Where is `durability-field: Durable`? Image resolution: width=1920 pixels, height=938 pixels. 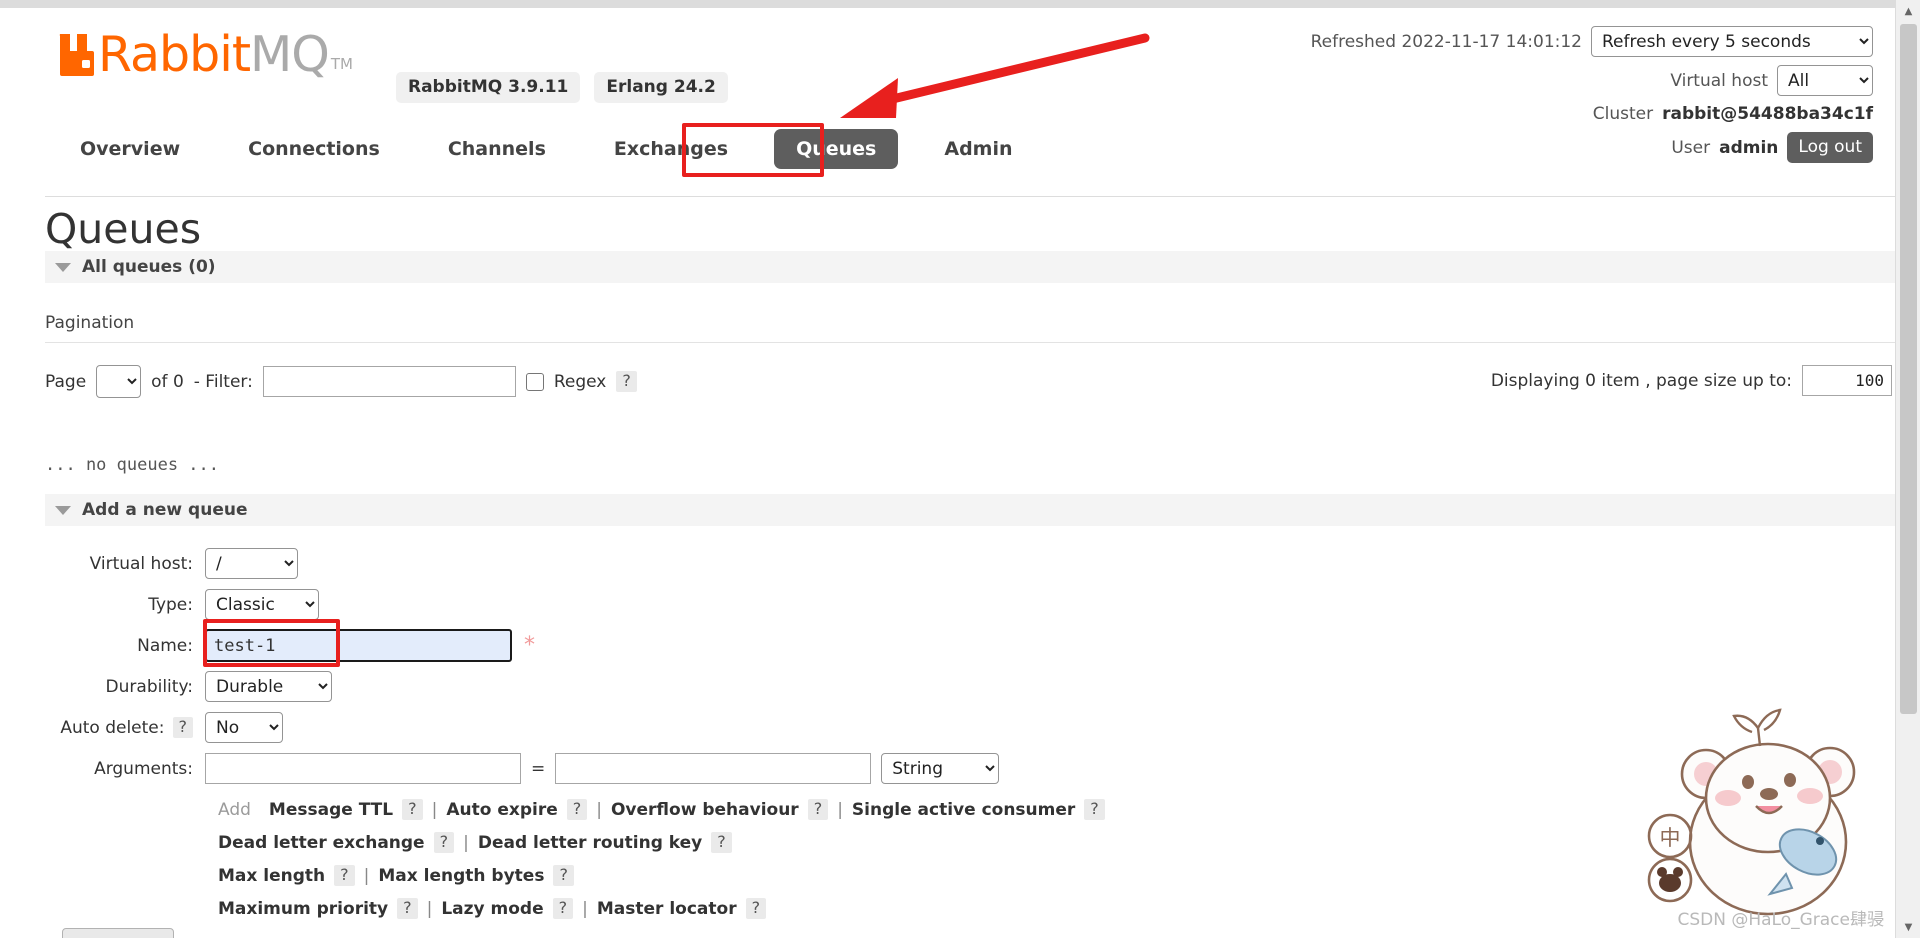
durability-field: Durable is located at coordinates (268, 686).